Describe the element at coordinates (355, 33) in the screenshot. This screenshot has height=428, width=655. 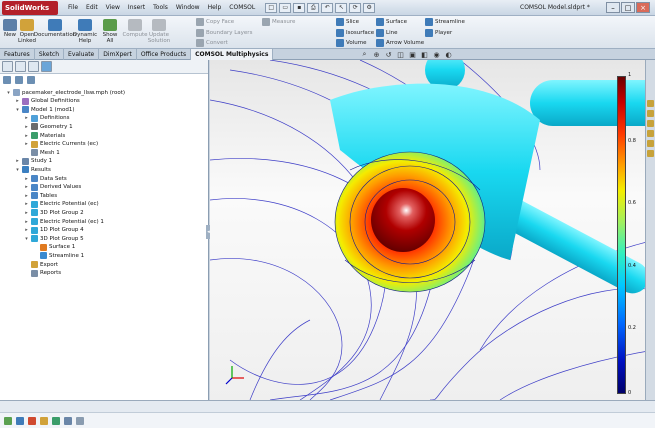
I see `isosurface-button: Isosurface` at that location.